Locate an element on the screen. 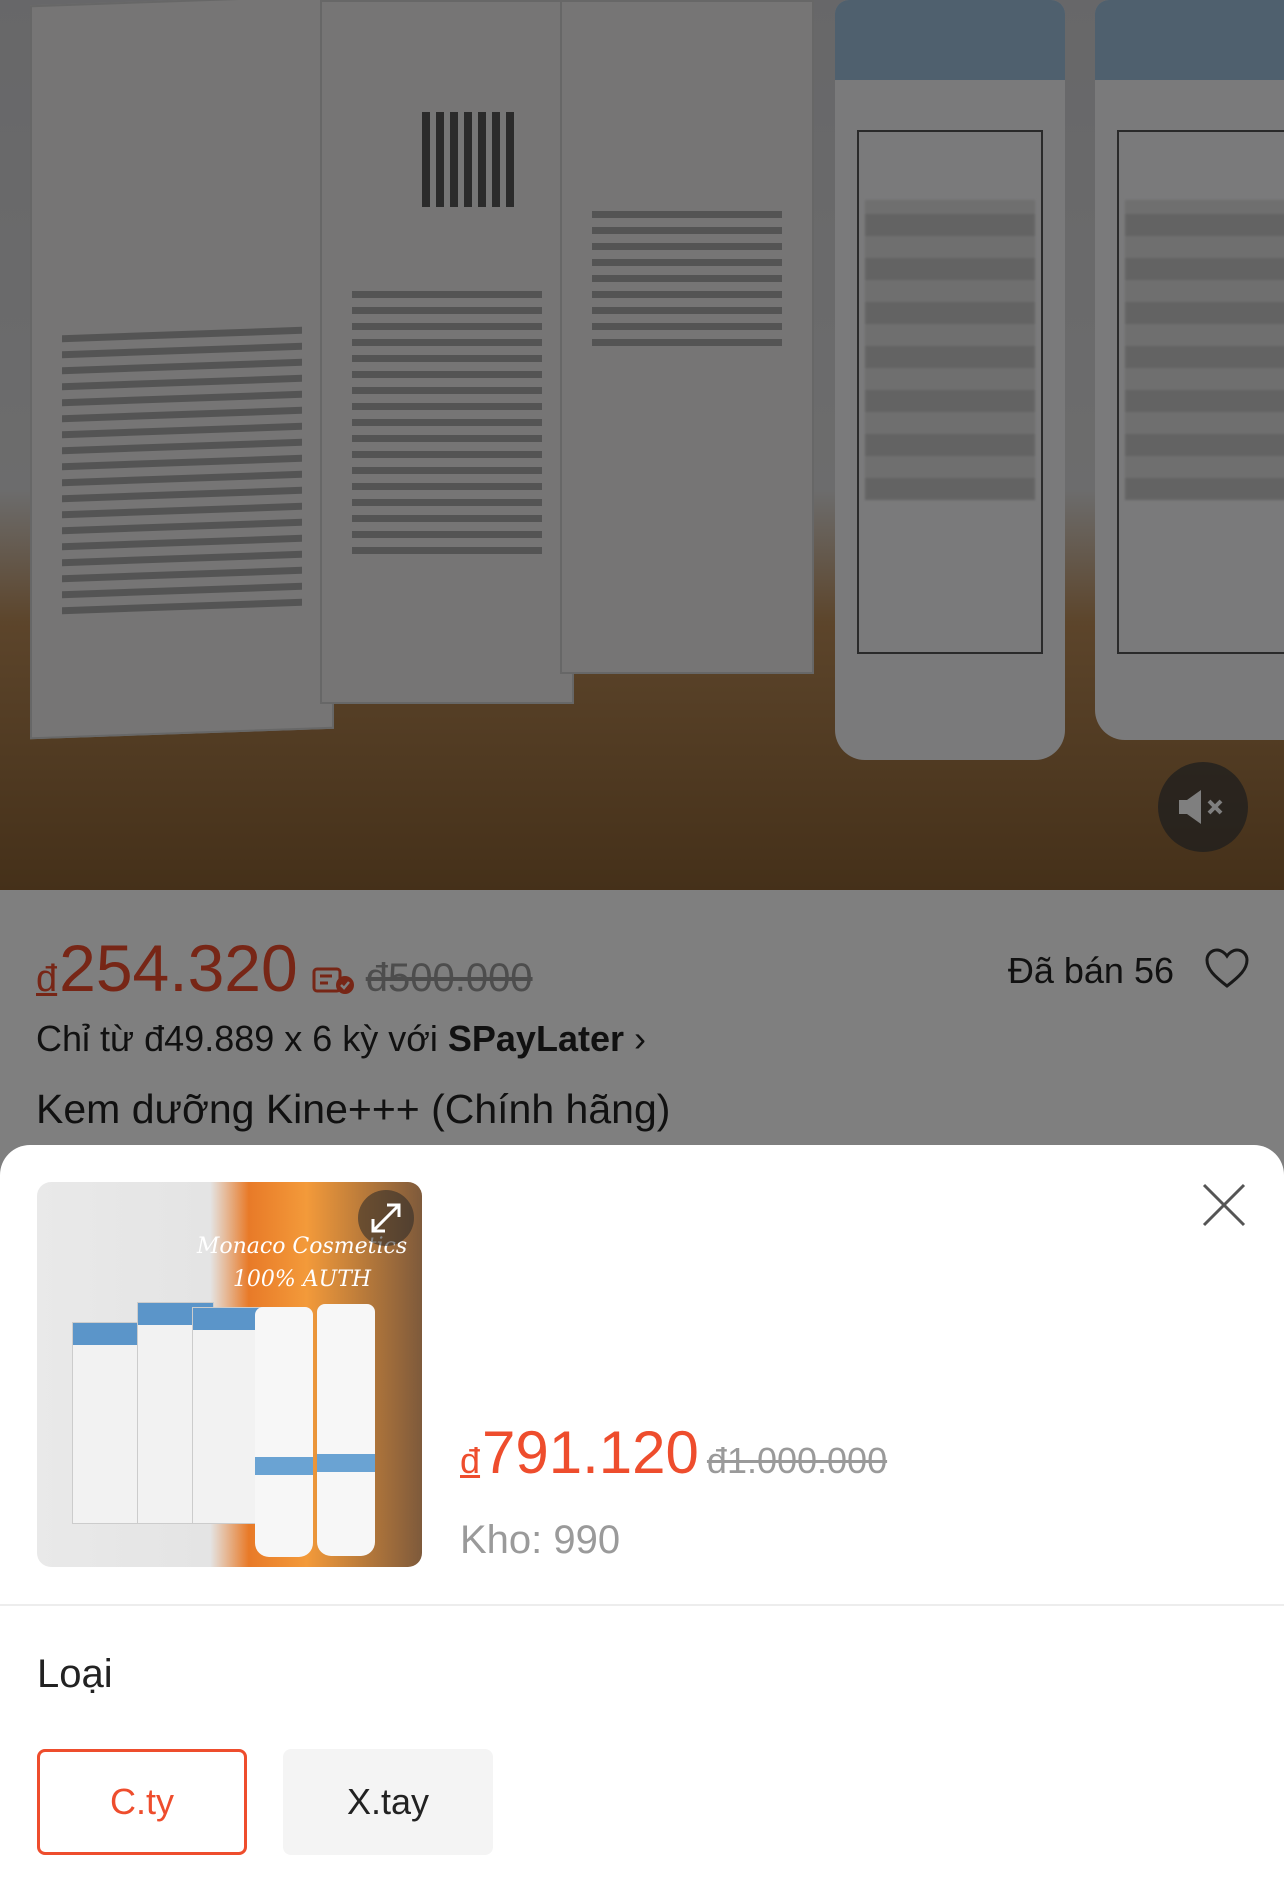 Image resolution: width=1284 pixels, height=1900 pixels. option-cty: C.ty is located at coordinates (142, 1802).